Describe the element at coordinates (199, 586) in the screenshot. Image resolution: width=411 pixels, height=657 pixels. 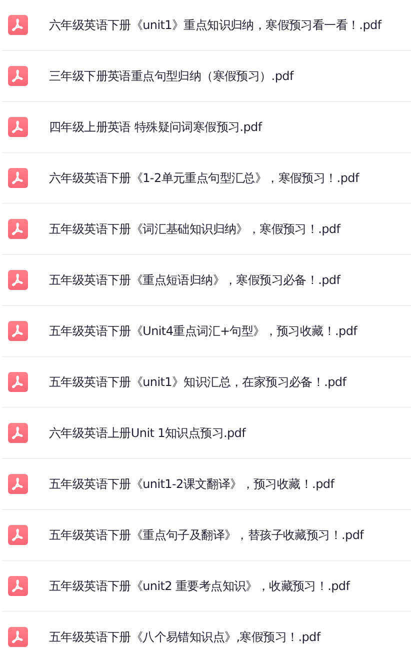
I see `file-name-link: 五年级英语下册《unit2 重要考点知识》，收藏预习！.pdf` at that location.